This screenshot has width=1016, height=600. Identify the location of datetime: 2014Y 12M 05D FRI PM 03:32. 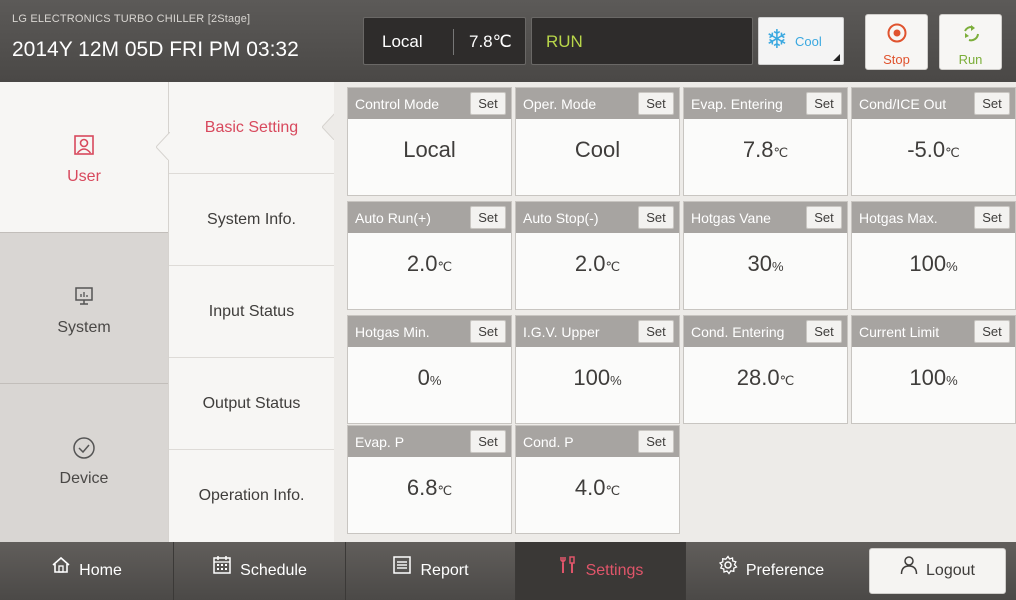
(155, 49).